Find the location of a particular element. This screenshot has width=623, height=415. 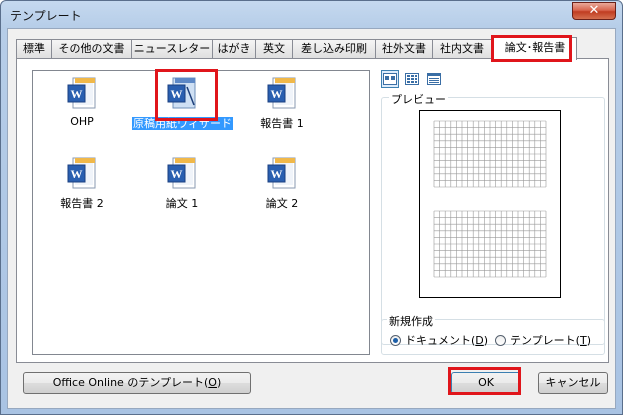

template-radio-label: テンプレート( is located at coordinates (545, 340).